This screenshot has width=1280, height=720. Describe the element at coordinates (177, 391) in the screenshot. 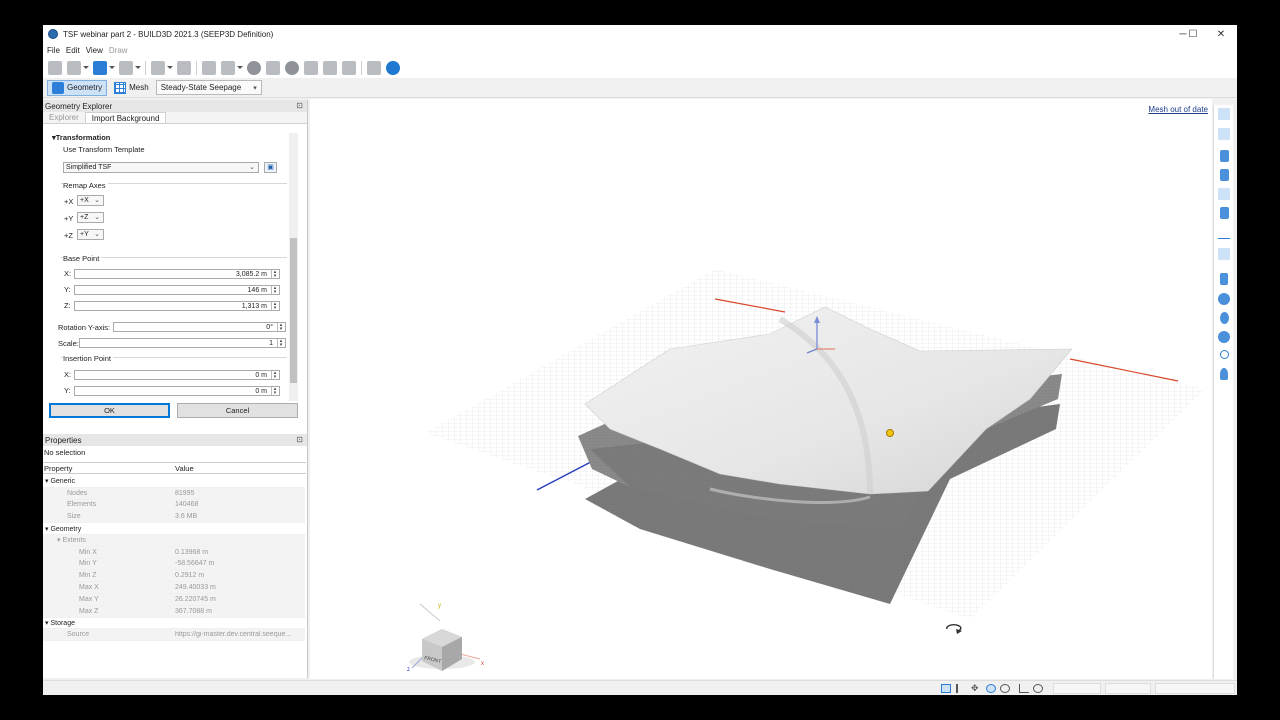

I see `insertion-y-field: 0 m ▴ ▾` at that location.